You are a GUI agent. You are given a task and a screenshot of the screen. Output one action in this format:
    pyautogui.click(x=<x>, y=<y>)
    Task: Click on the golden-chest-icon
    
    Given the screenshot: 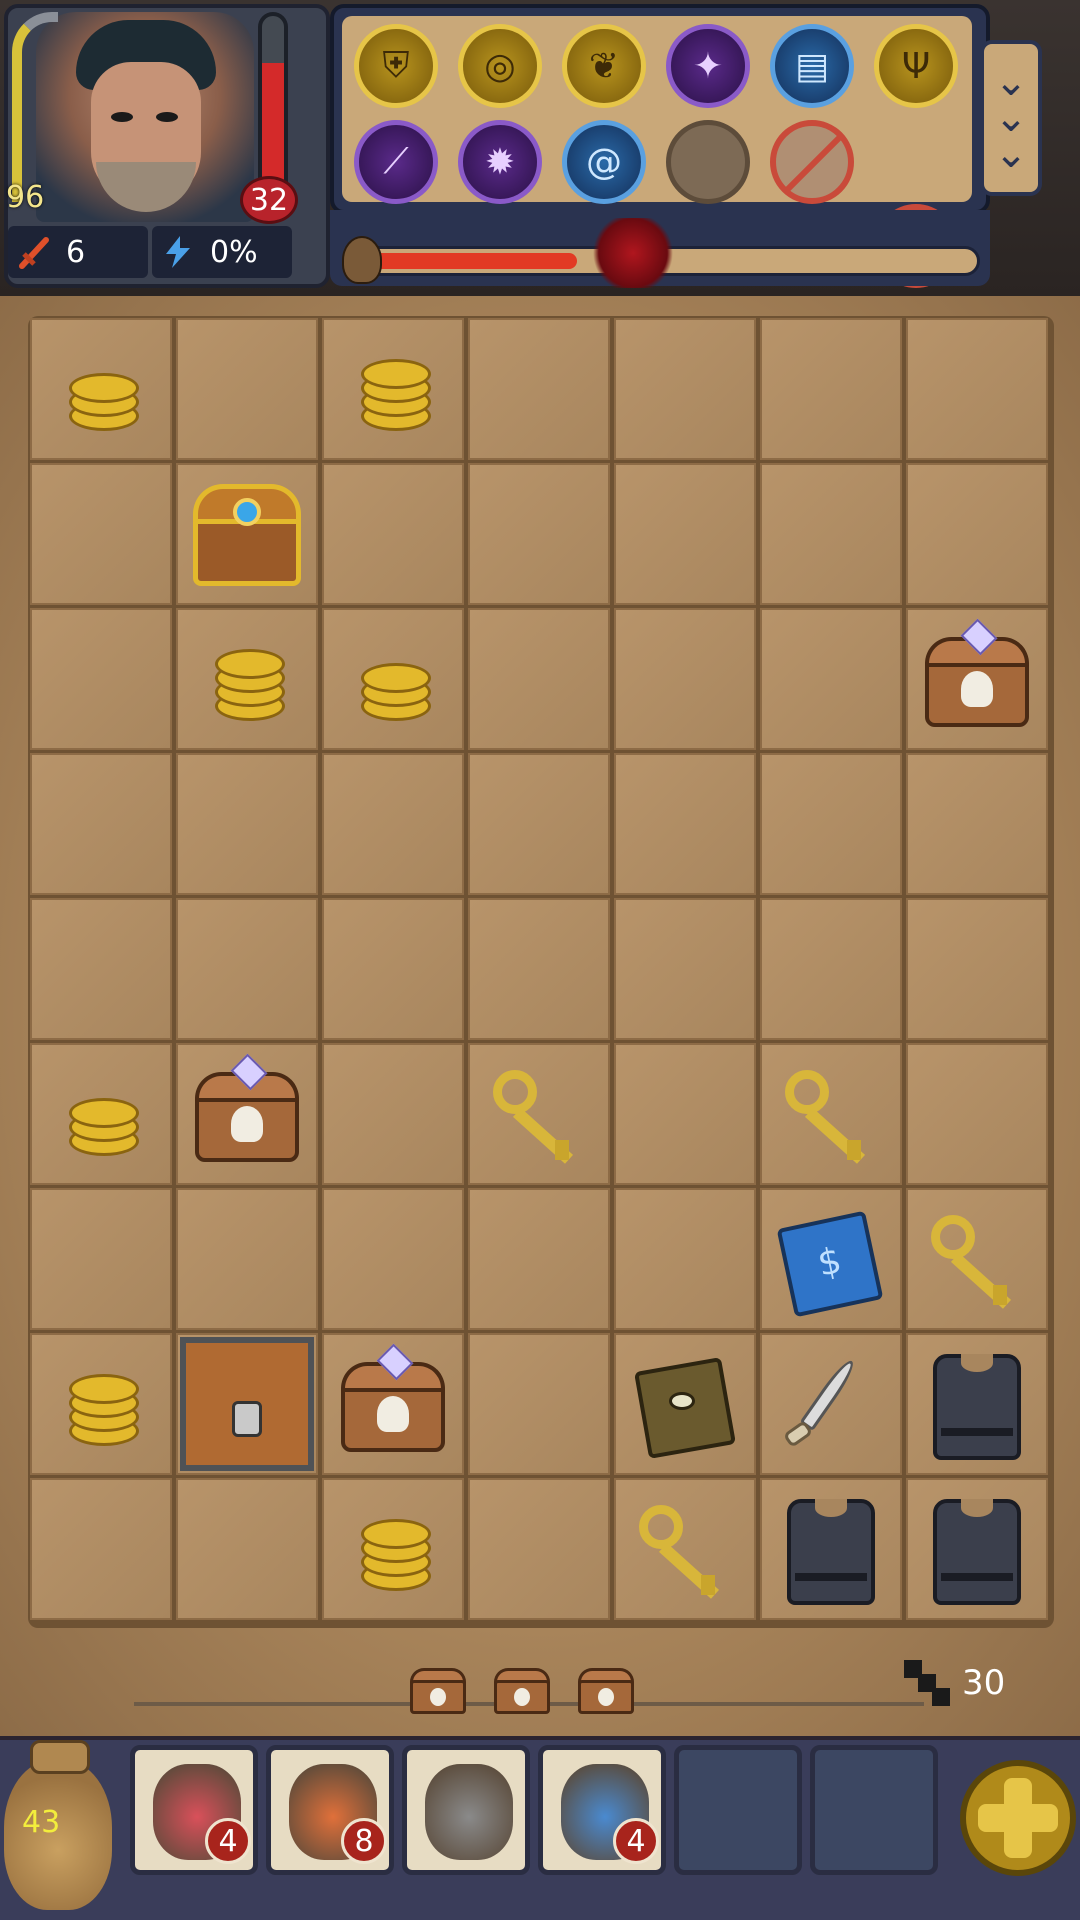 What is the action you would take?
    pyautogui.click(x=247, y=534)
    